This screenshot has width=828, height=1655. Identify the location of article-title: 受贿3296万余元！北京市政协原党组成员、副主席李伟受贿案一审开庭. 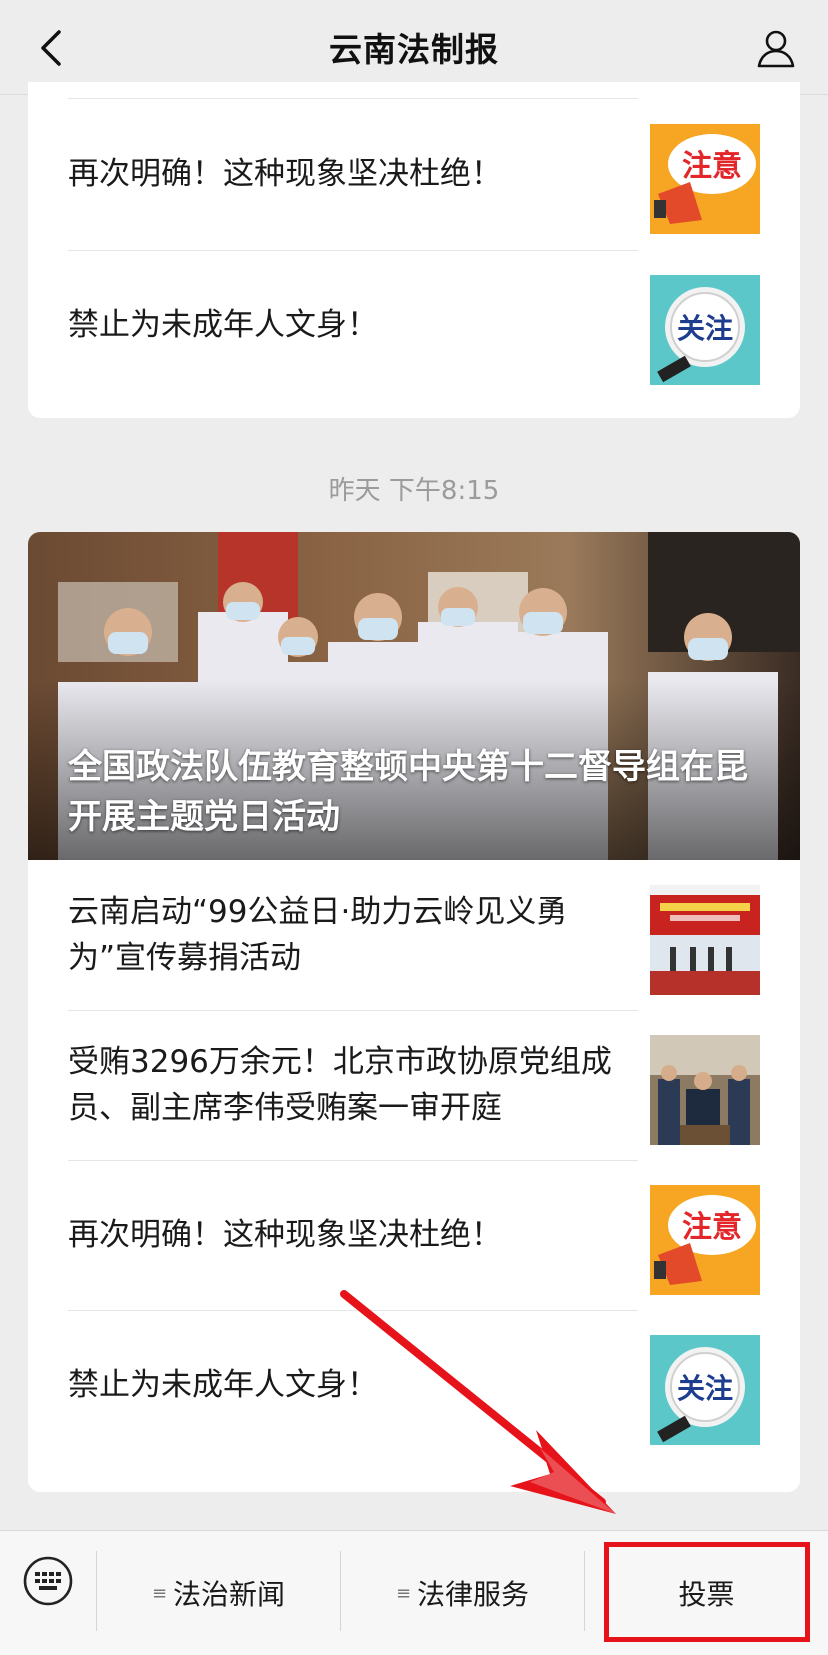
(340, 1085).